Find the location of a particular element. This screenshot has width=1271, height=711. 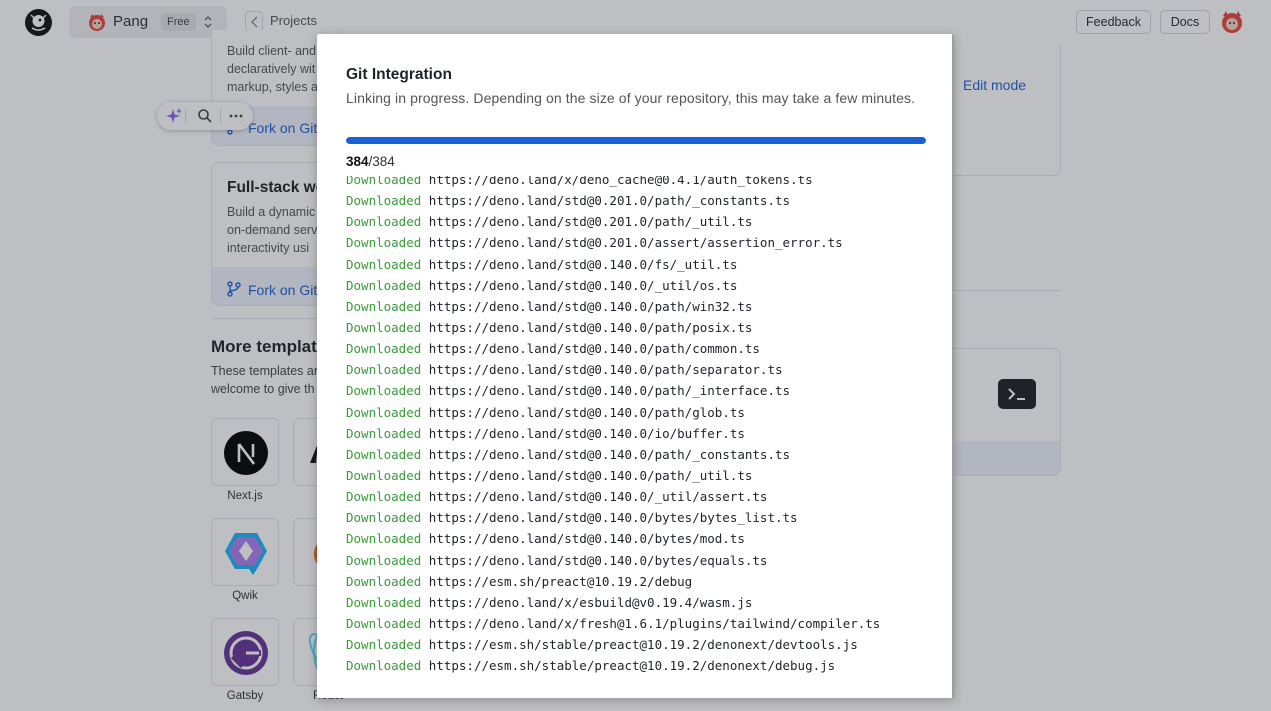

progress-count: 384/384 is located at coordinates (370, 161).